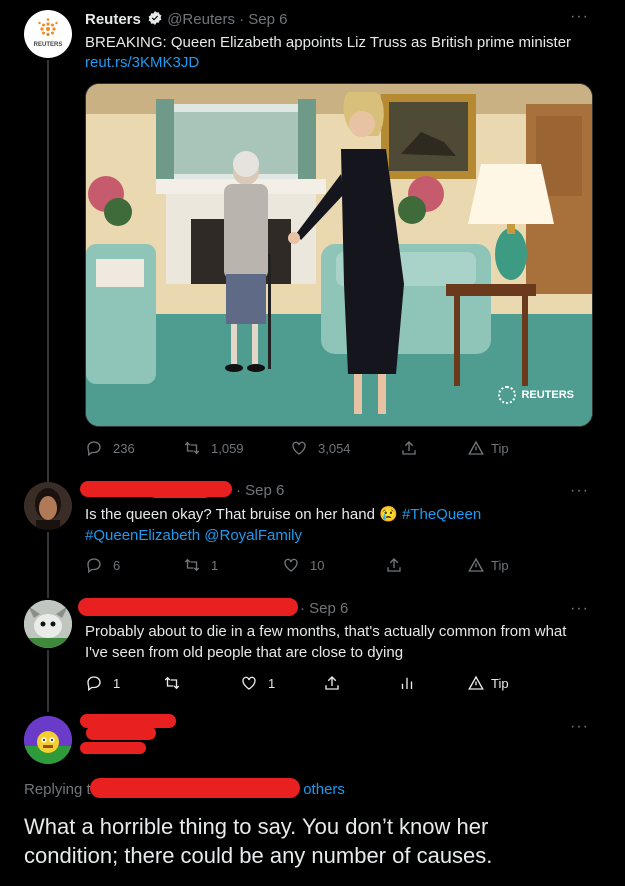 This screenshot has height=886, width=625. Describe the element at coordinates (48, 45) in the screenshot. I see `avatar-logo-text: REUTERS` at that location.